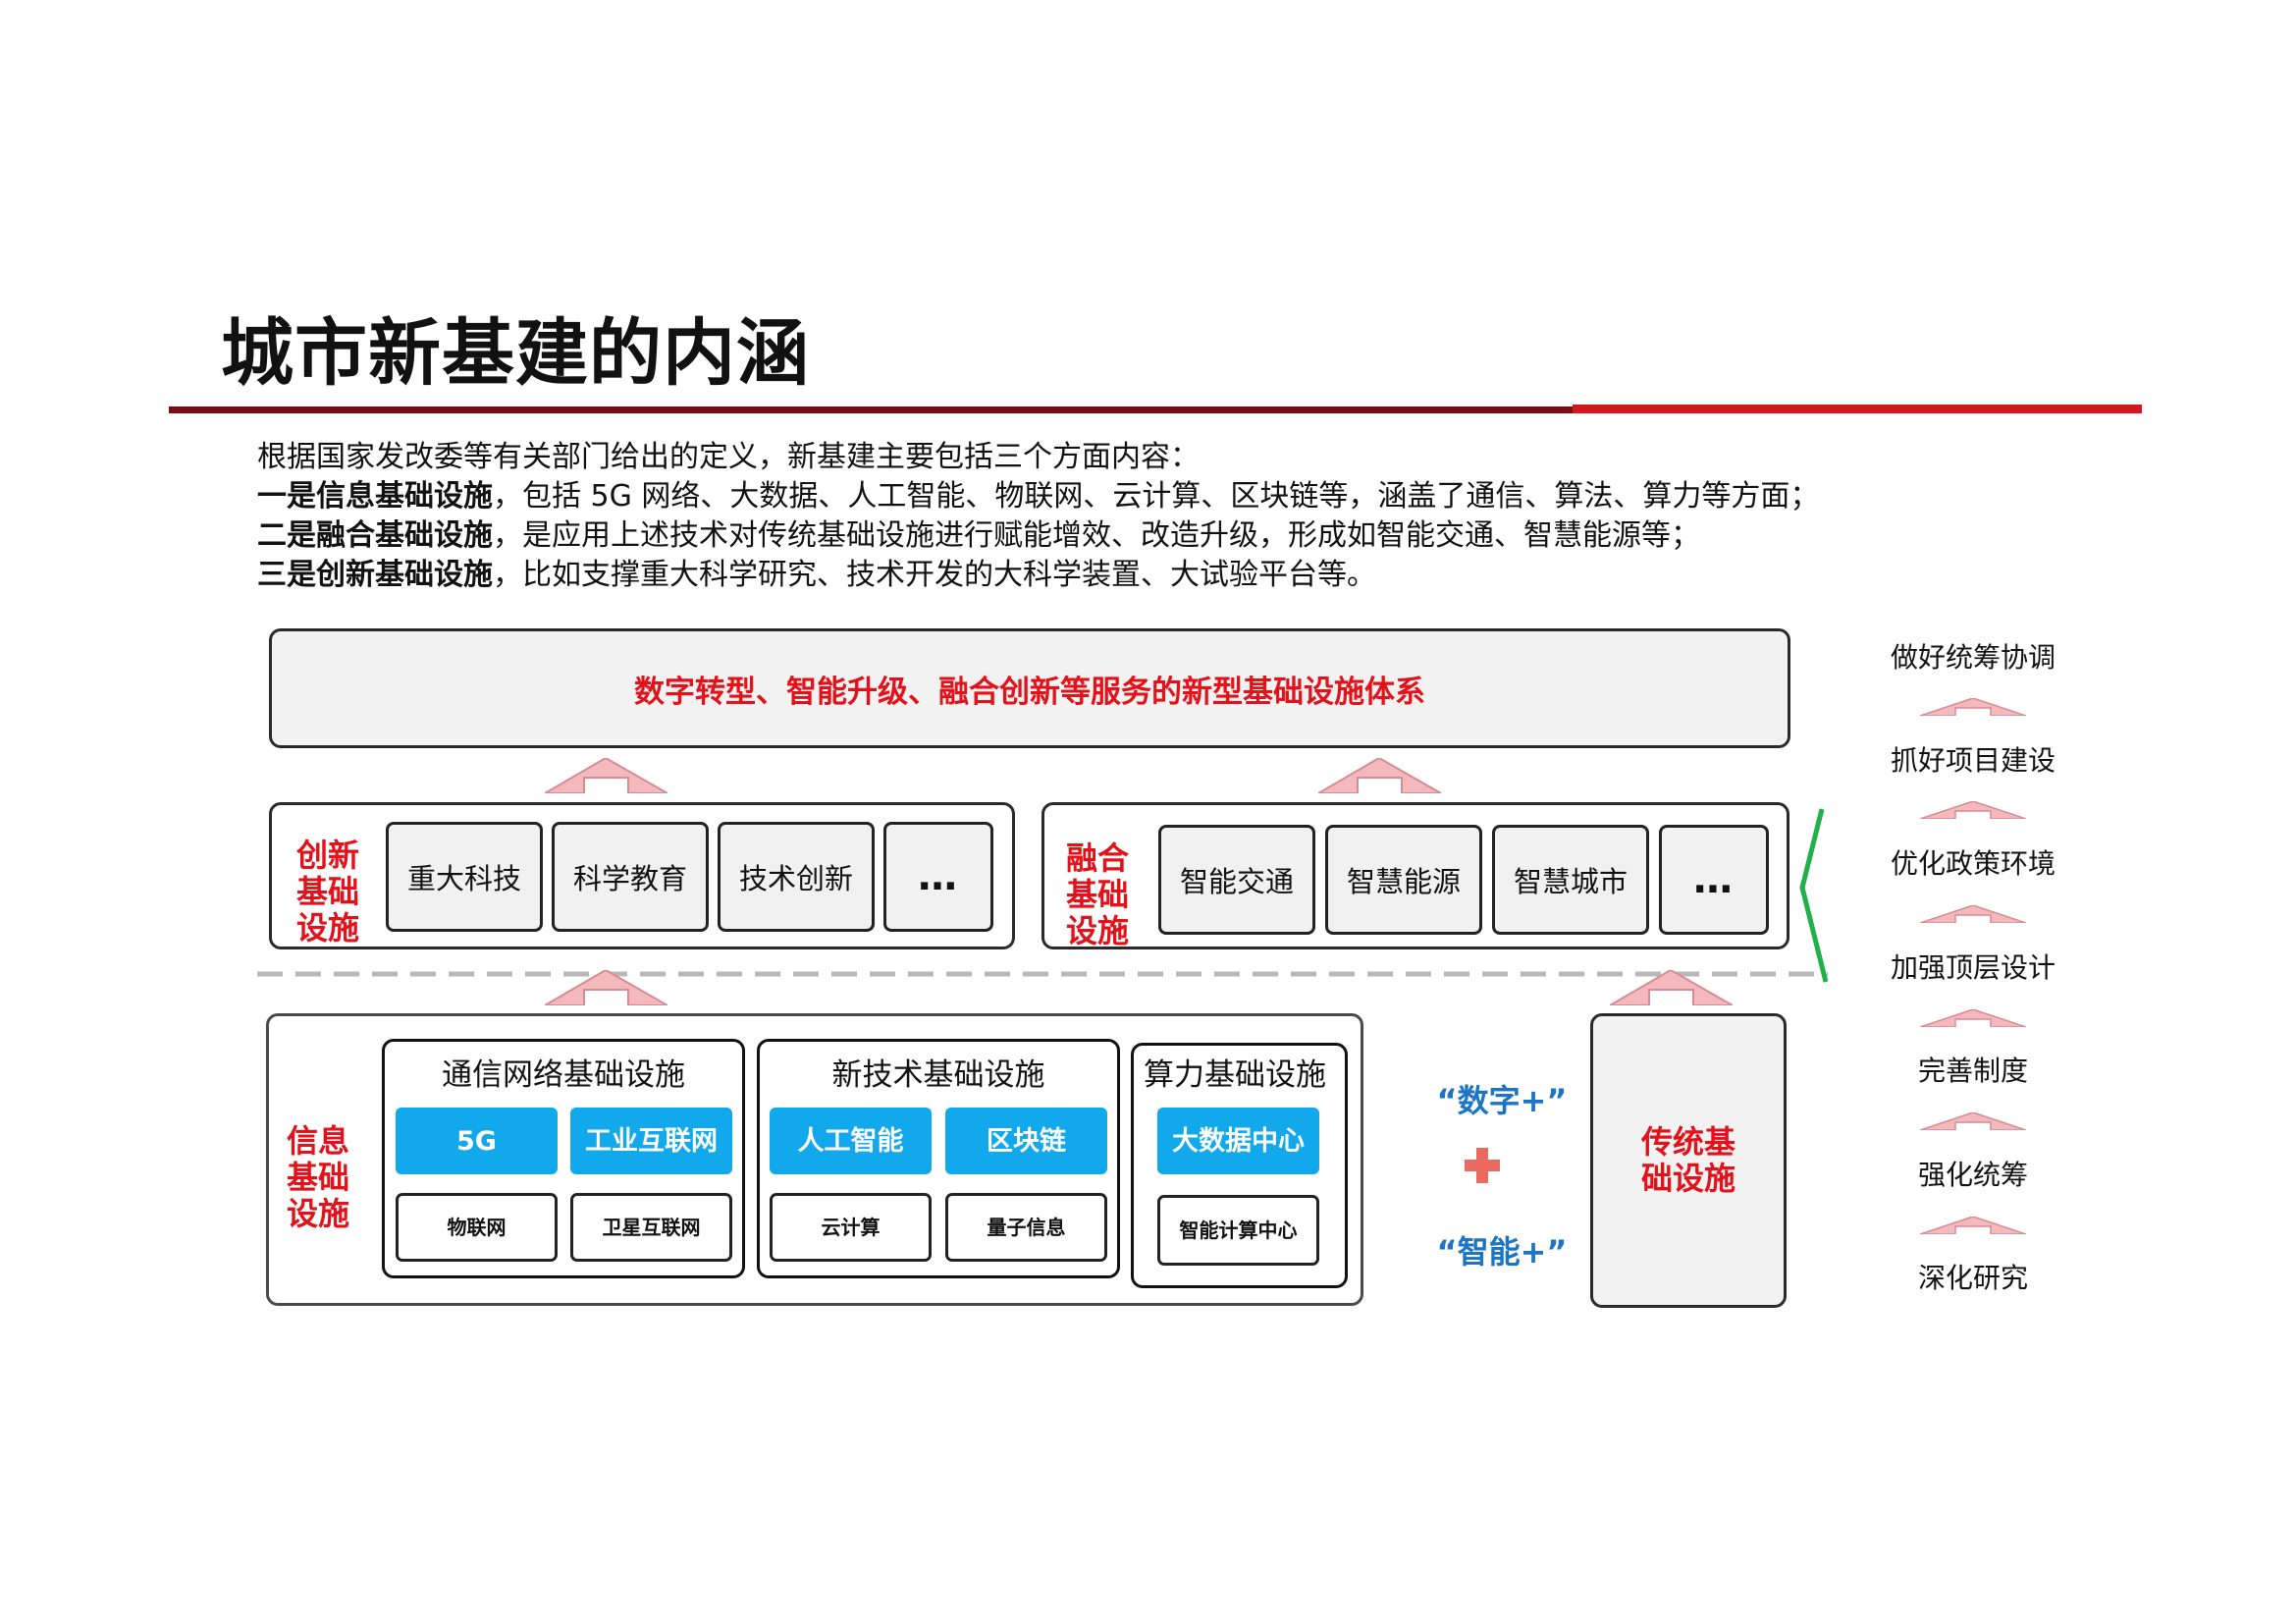 This screenshot has width=2296, height=1624. What do you see at coordinates (477, 1141) in the screenshot?
I see `item-5g: 5G` at bounding box center [477, 1141].